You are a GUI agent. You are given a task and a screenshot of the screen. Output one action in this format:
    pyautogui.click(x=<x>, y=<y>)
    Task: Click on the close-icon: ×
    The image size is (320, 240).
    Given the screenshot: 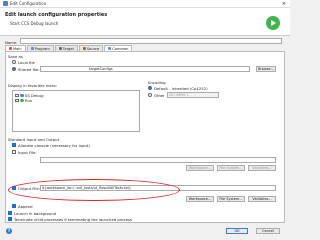 What is the action you would take?
    pyautogui.click(x=284, y=4)
    